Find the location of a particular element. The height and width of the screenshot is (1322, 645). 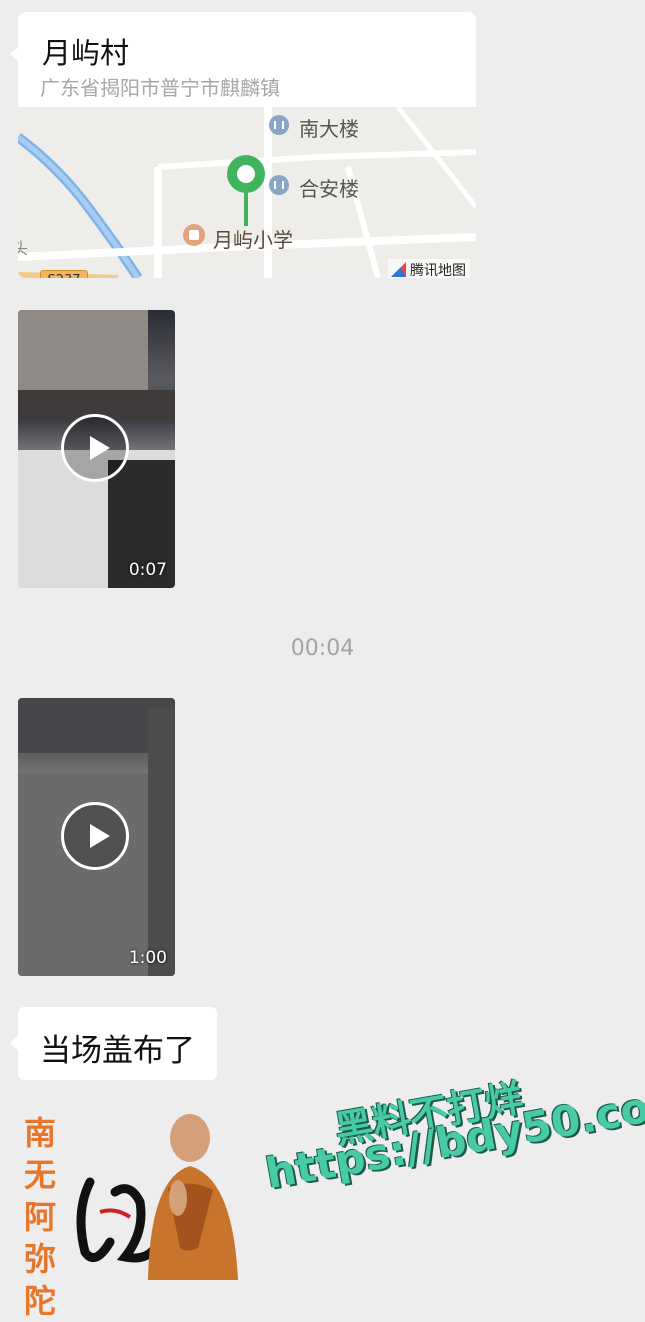

text-message: 当场盖布了 is located at coordinates (113, 1043).